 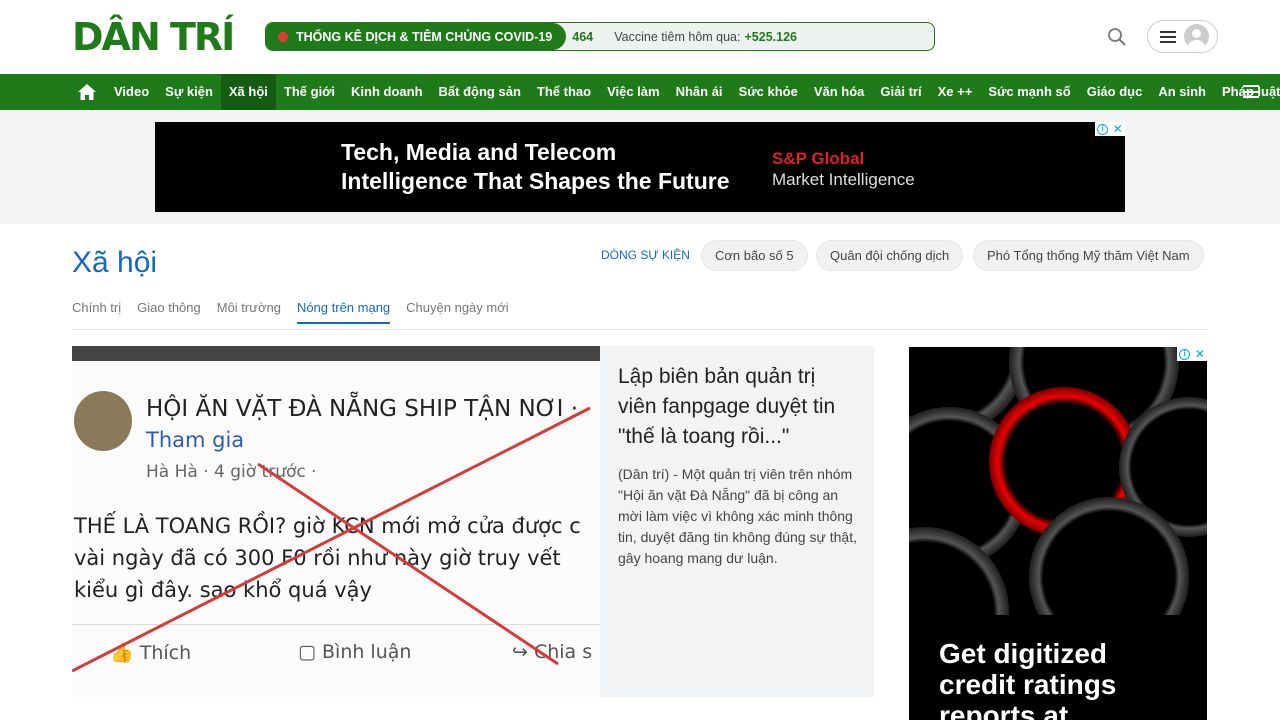 I want to click on subnav-item: Môi trường, so click(x=249, y=312).